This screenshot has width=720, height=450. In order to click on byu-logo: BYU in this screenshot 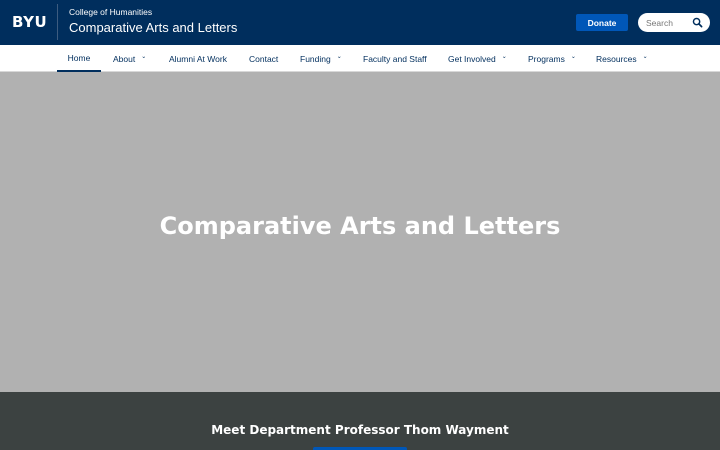, I will do `click(29, 22)`.